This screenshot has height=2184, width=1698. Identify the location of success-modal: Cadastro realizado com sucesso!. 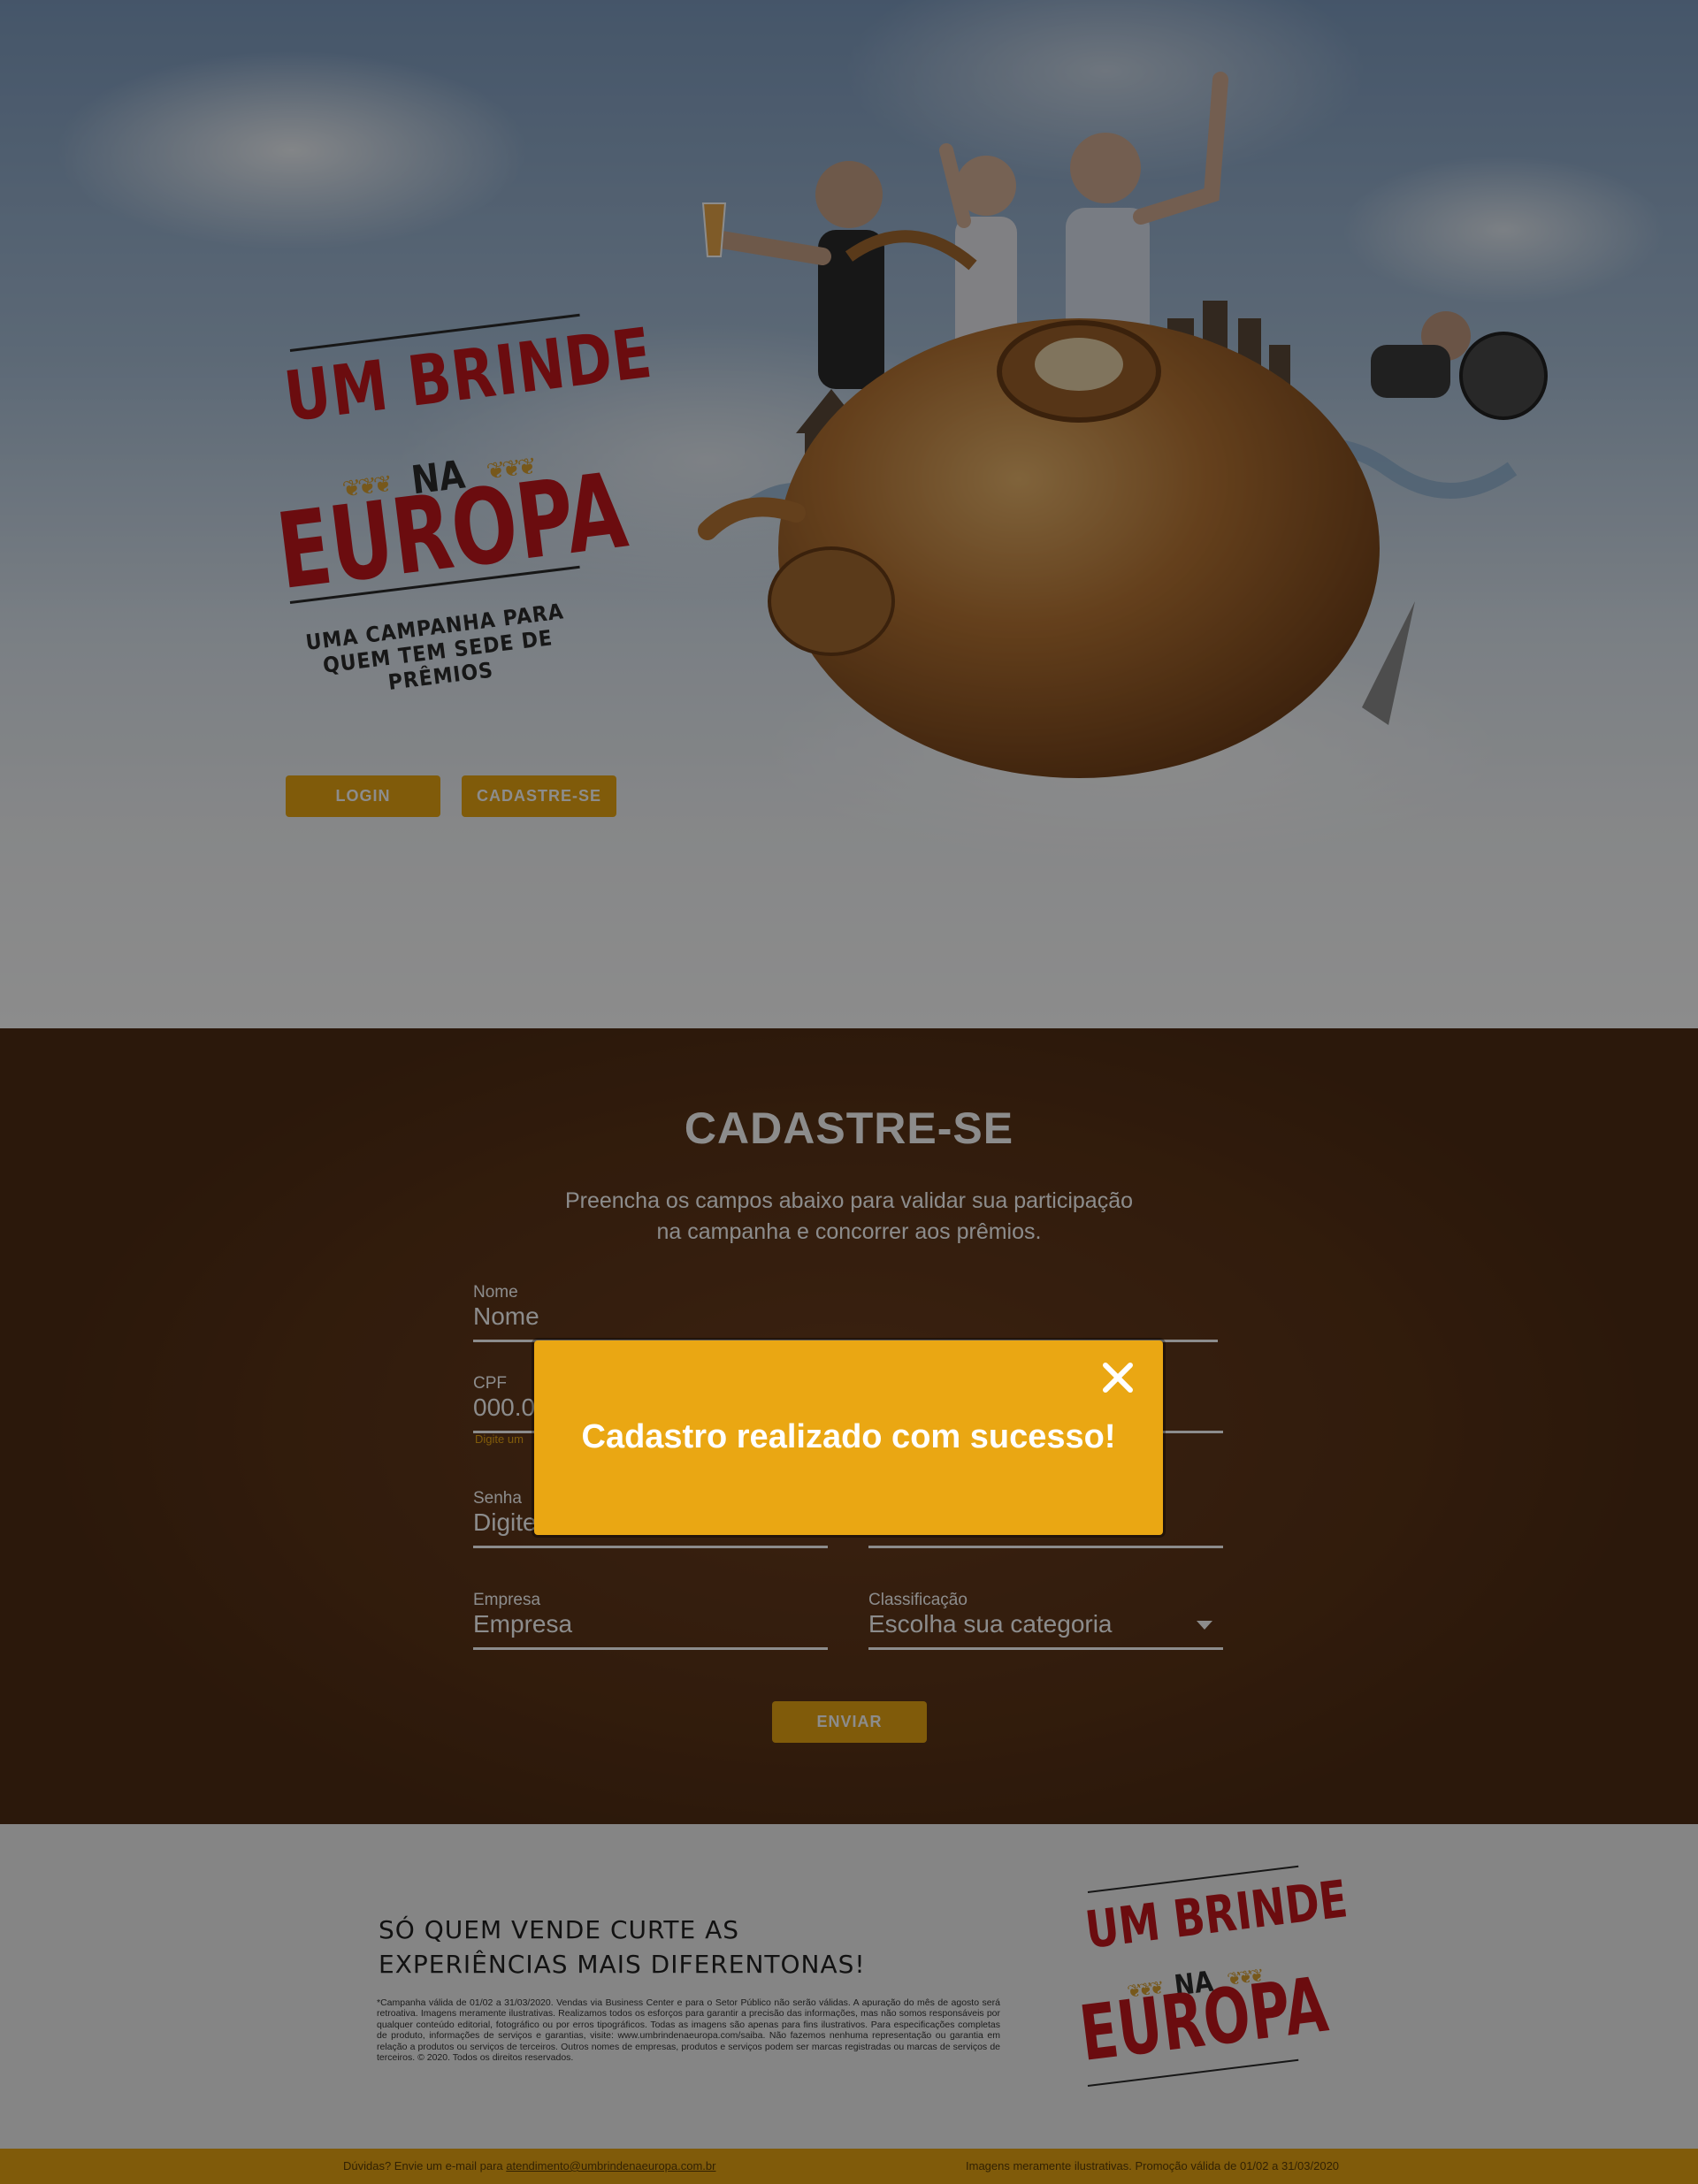
(848, 1437).